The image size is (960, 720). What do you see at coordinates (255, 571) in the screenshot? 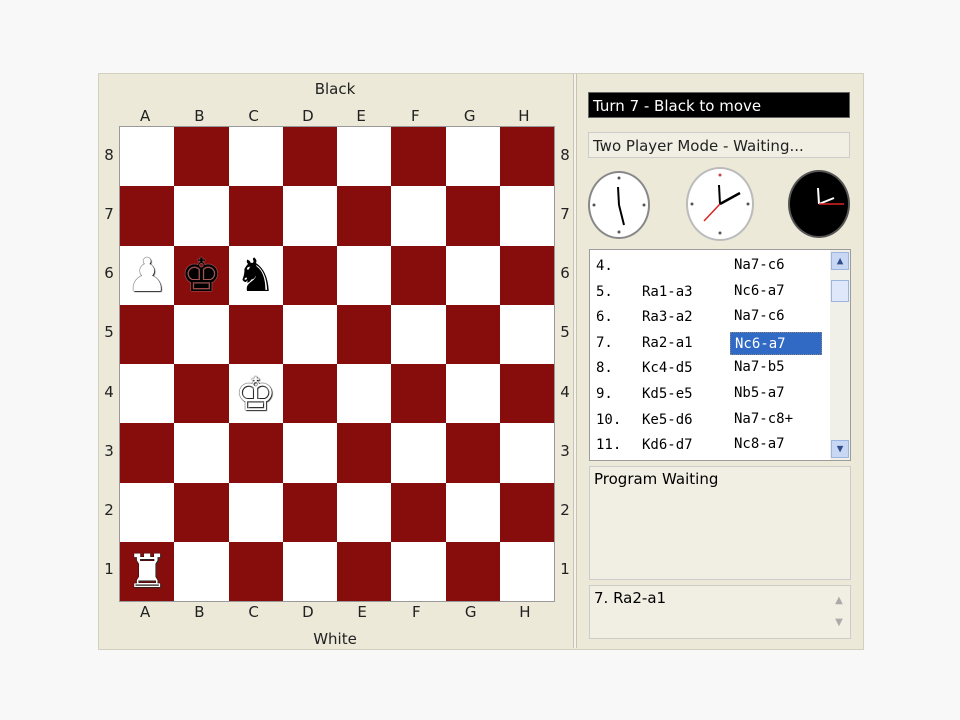
I see `square-c1` at bounding box center [255, 571].